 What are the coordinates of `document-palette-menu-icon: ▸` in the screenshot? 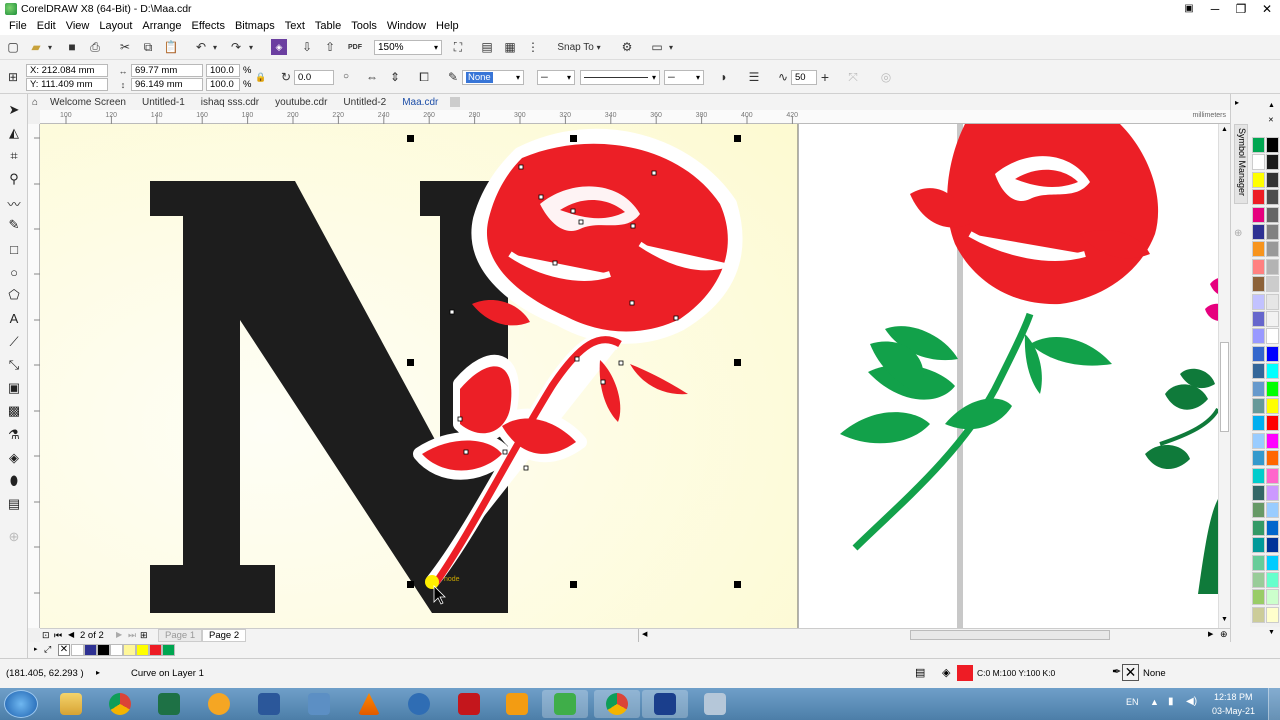 It's located at (36, 649).